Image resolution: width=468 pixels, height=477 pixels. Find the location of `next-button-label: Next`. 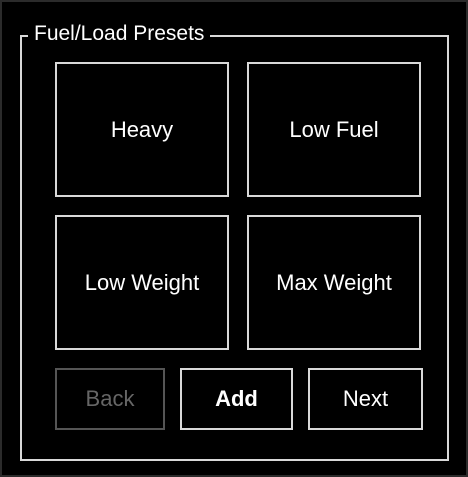

next-button-label: Next is located at coordinates (365, 398).